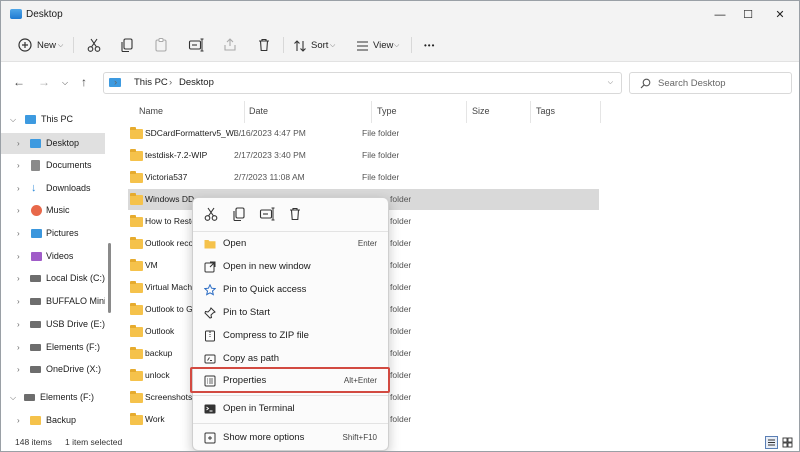 The width and height of the screenshot is (800, 452). I want to click on new-window-icon, so click(210, 267).